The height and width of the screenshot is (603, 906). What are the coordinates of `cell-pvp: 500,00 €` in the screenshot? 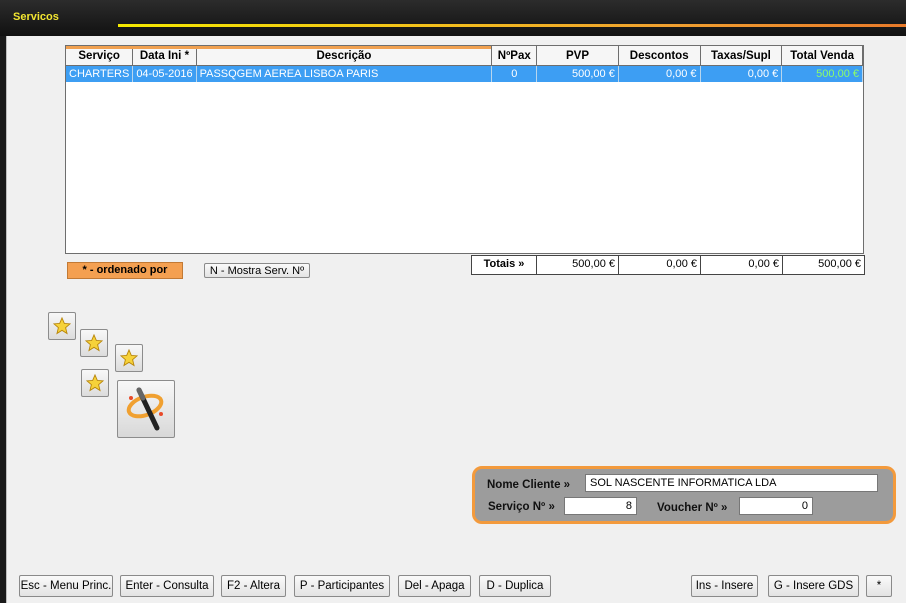 It's located at (577, 73).